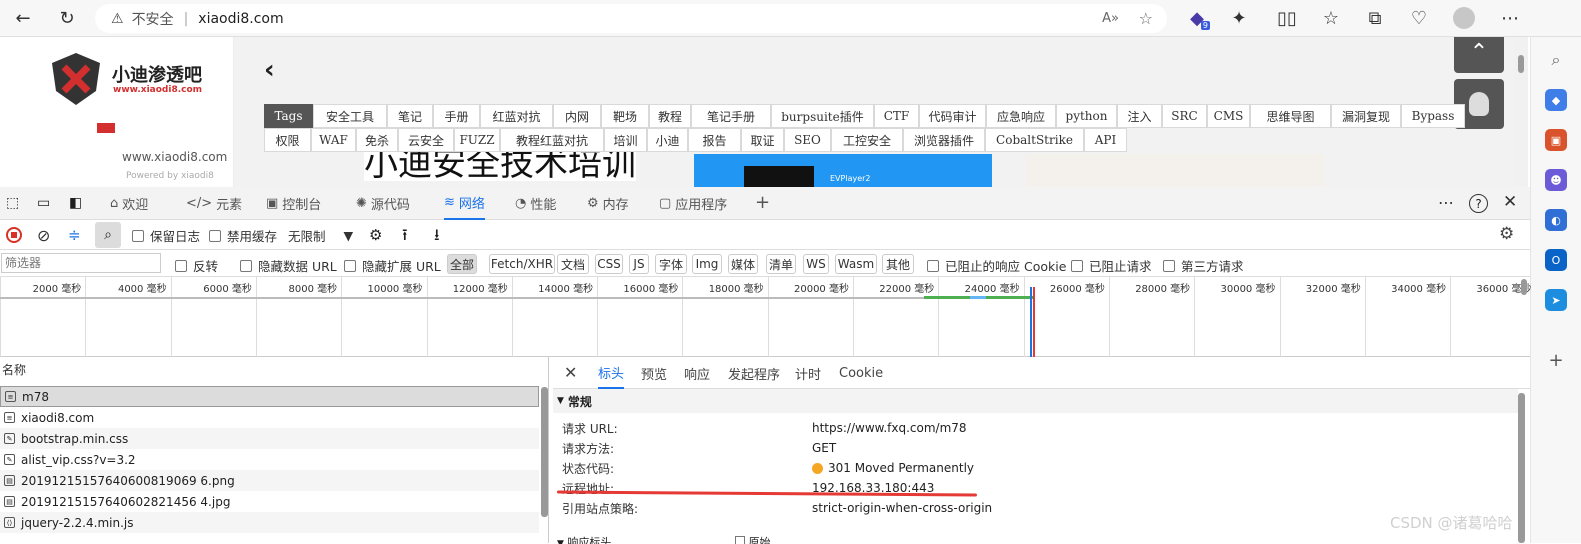  What do you see at coordinates (896, 116) in the screenshot?
I see `tag-link: CTF` at bounding box center [896, 116].